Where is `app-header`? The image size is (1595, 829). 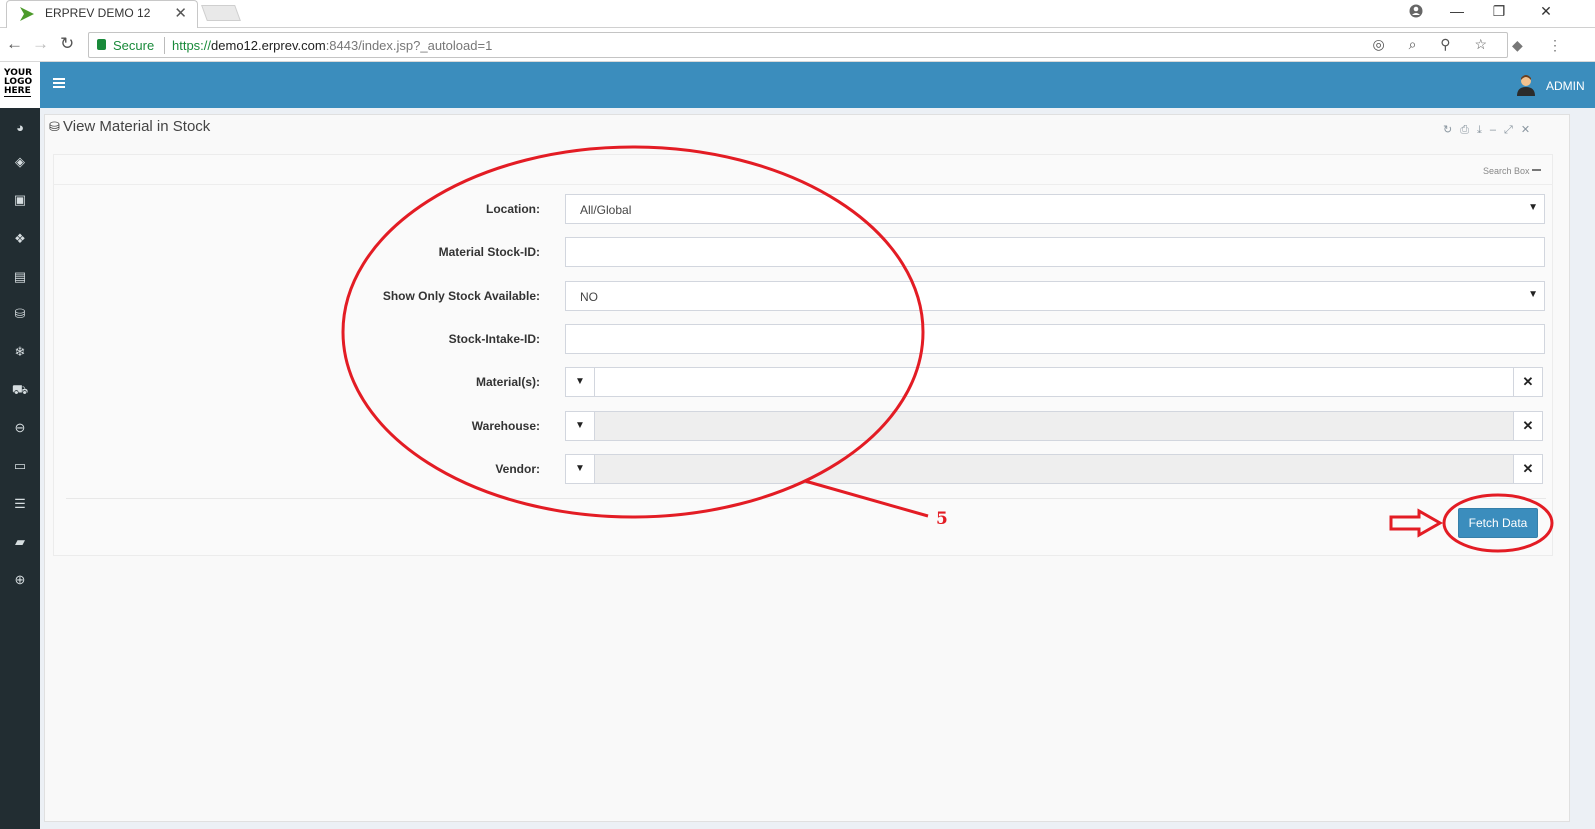 app-header is located at coordinates (797, 85).